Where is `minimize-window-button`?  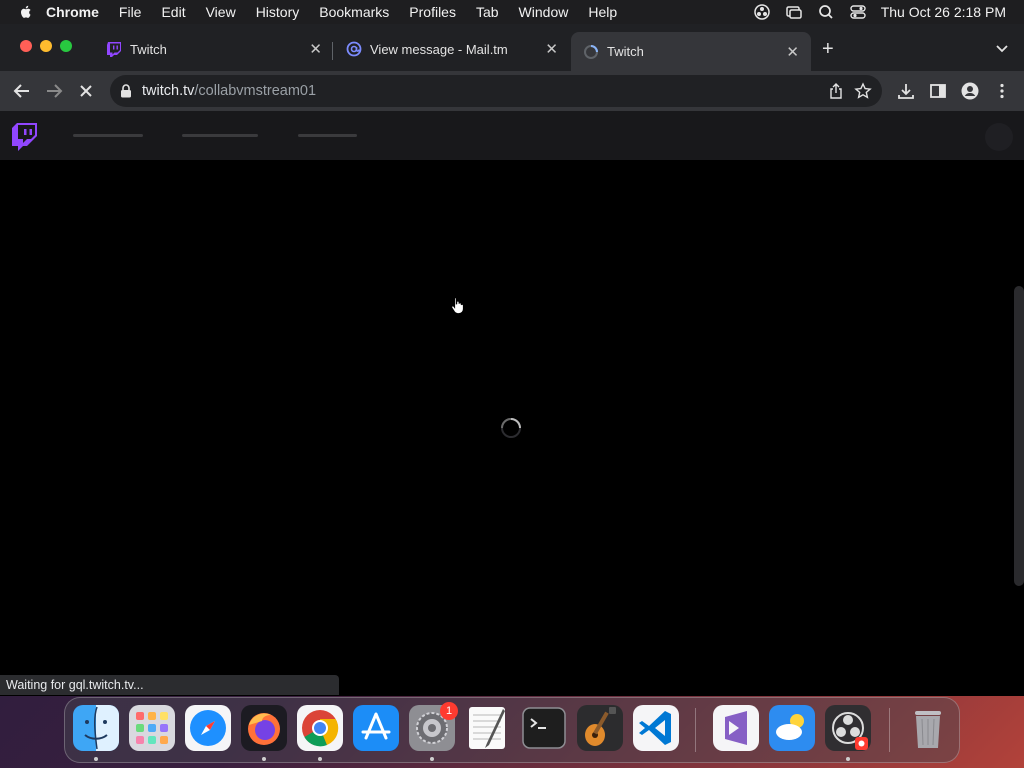
minimize-window-button is located at coordinates (46, 46).